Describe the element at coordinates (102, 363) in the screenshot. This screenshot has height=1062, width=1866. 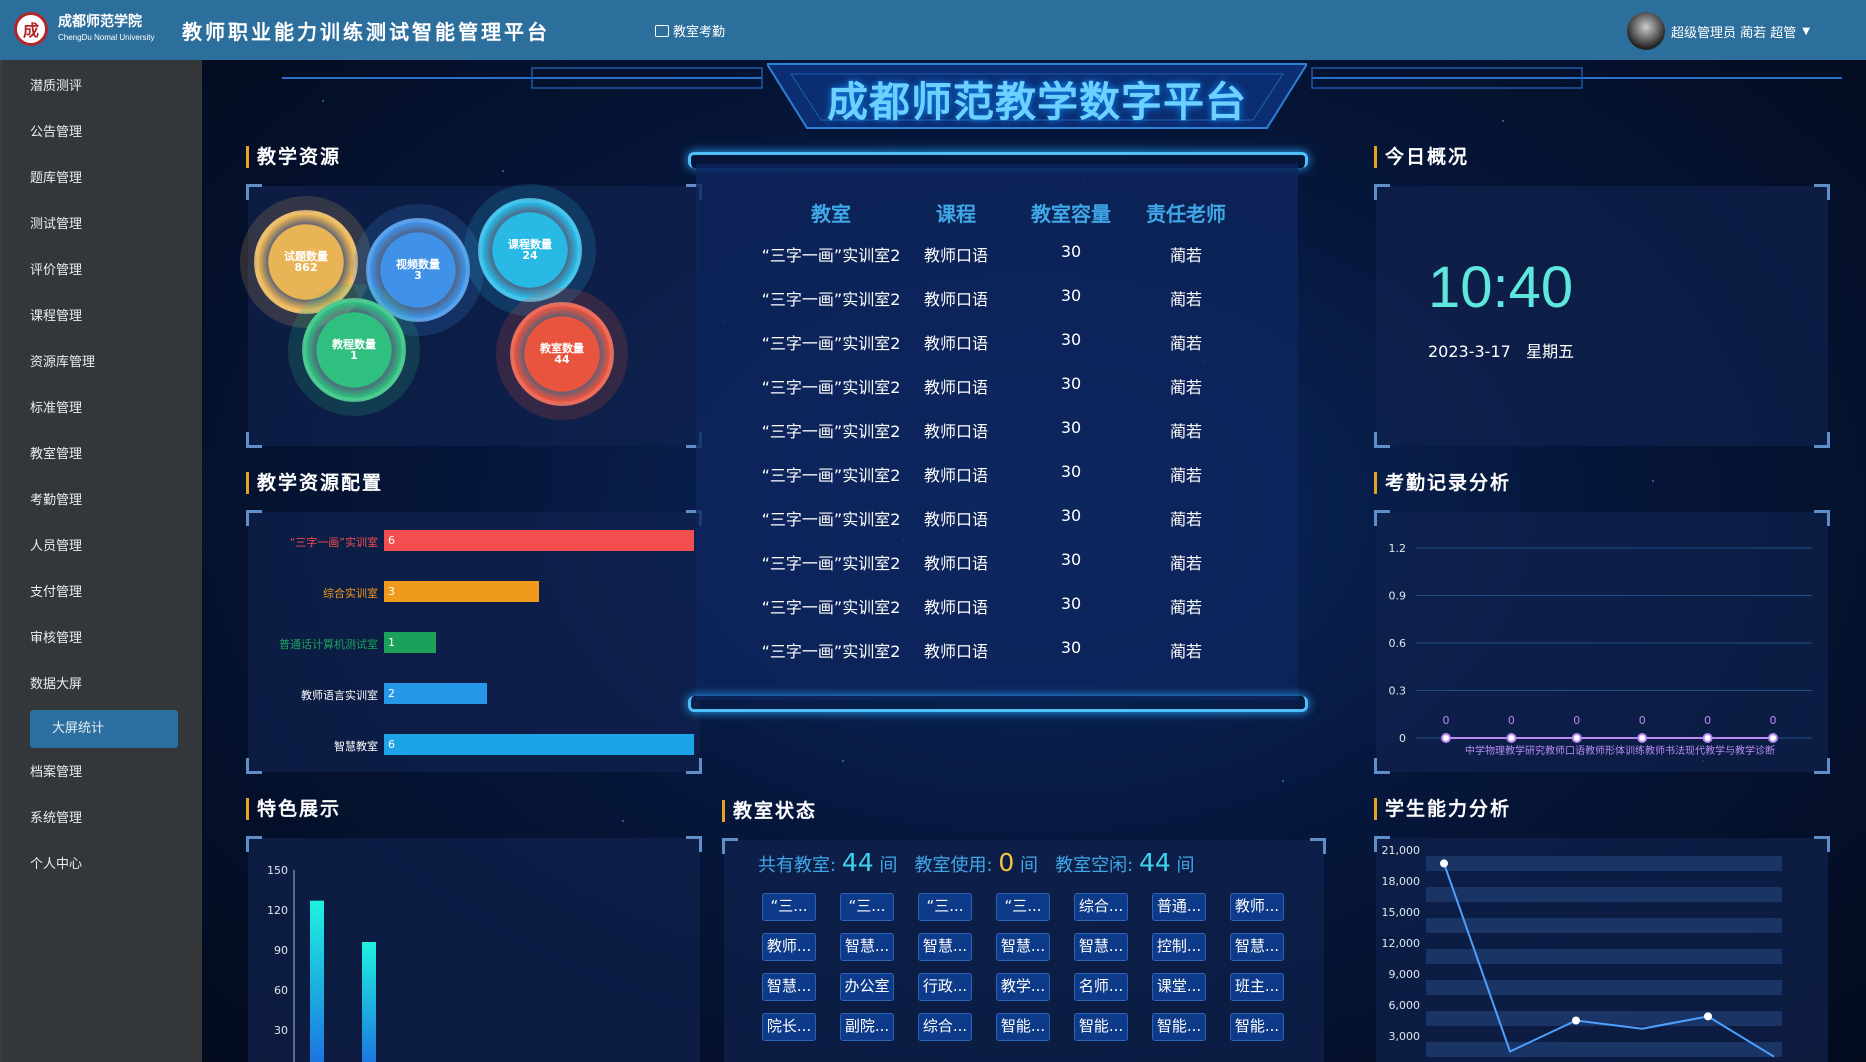
I see `sidebar-item-resource-library: 资源库管理` at that location.